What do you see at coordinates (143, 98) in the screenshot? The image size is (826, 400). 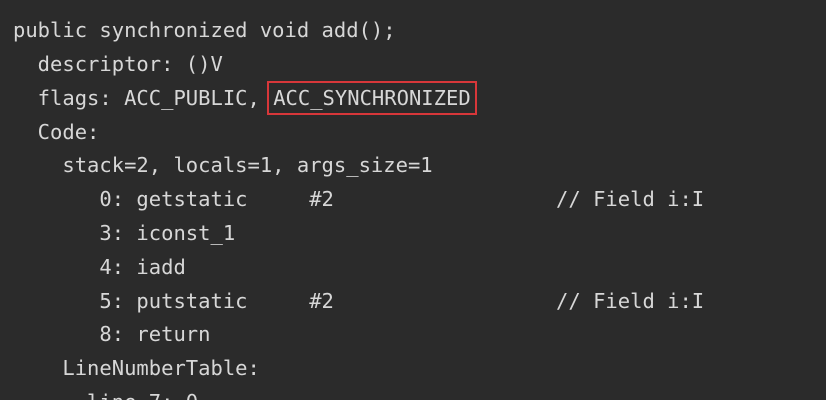 I see `flags-label: flags: ACC_PUBLIC,` at bounding box center [143, 98].